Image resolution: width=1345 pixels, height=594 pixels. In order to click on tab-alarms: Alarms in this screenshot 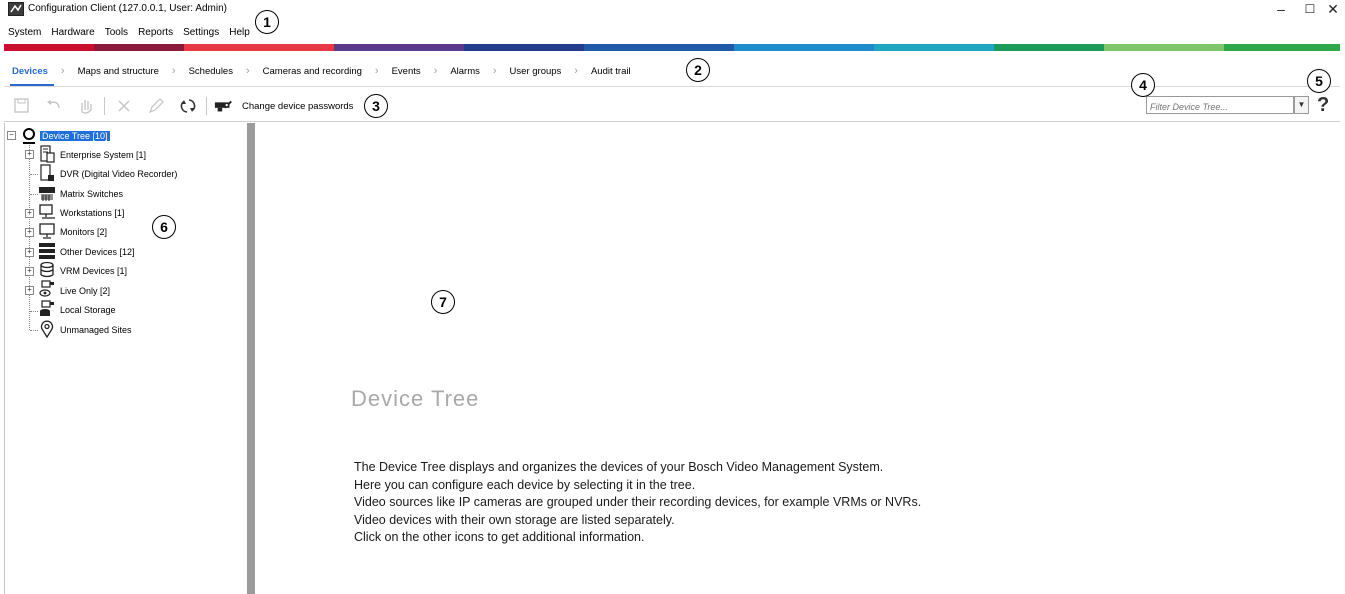, I will do `click(465, 71)`.